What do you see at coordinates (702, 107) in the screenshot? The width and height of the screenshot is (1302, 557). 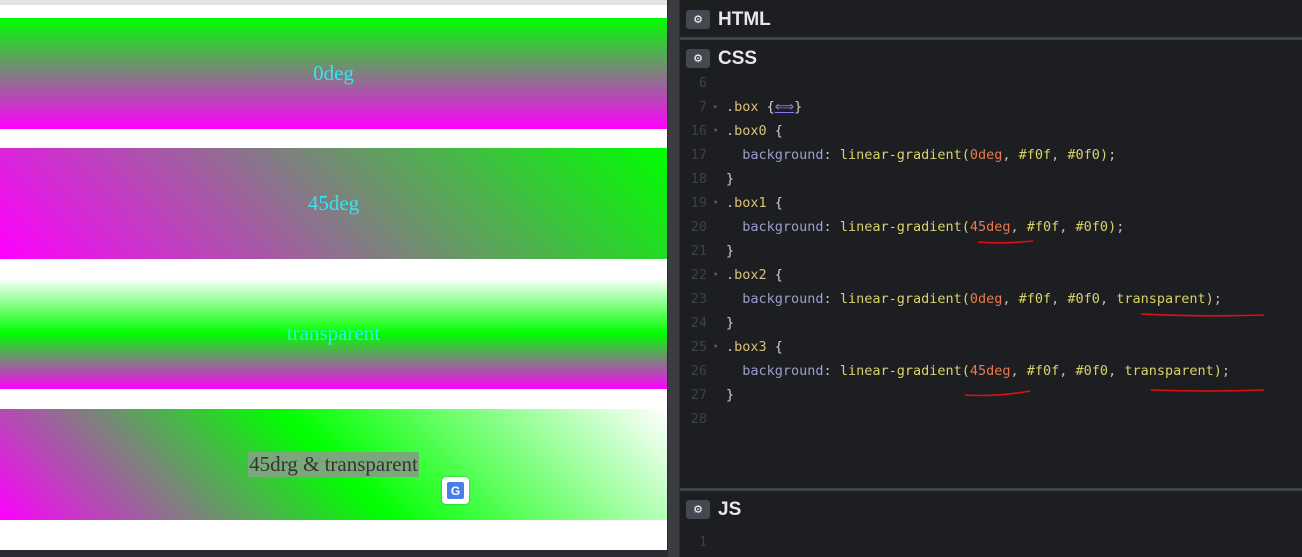 I see `line-number: 7` at bounding box center [702, 107].